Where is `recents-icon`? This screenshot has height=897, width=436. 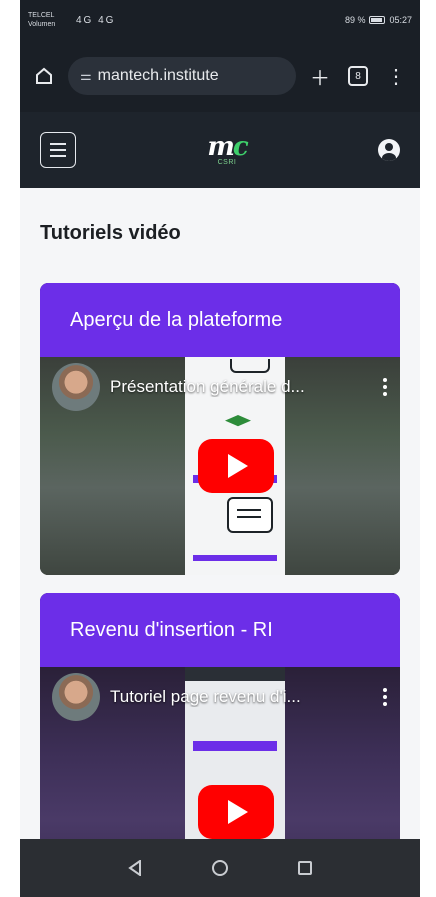
recents-icon is located at coordinates (305, 868).